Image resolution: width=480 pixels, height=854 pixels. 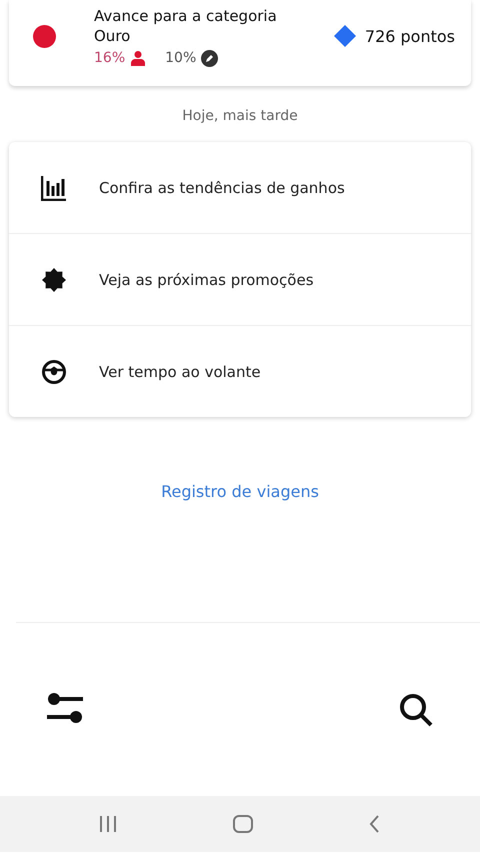 I want to click on section-label: Hoje, mais tarde, so click(x=240, y=116).